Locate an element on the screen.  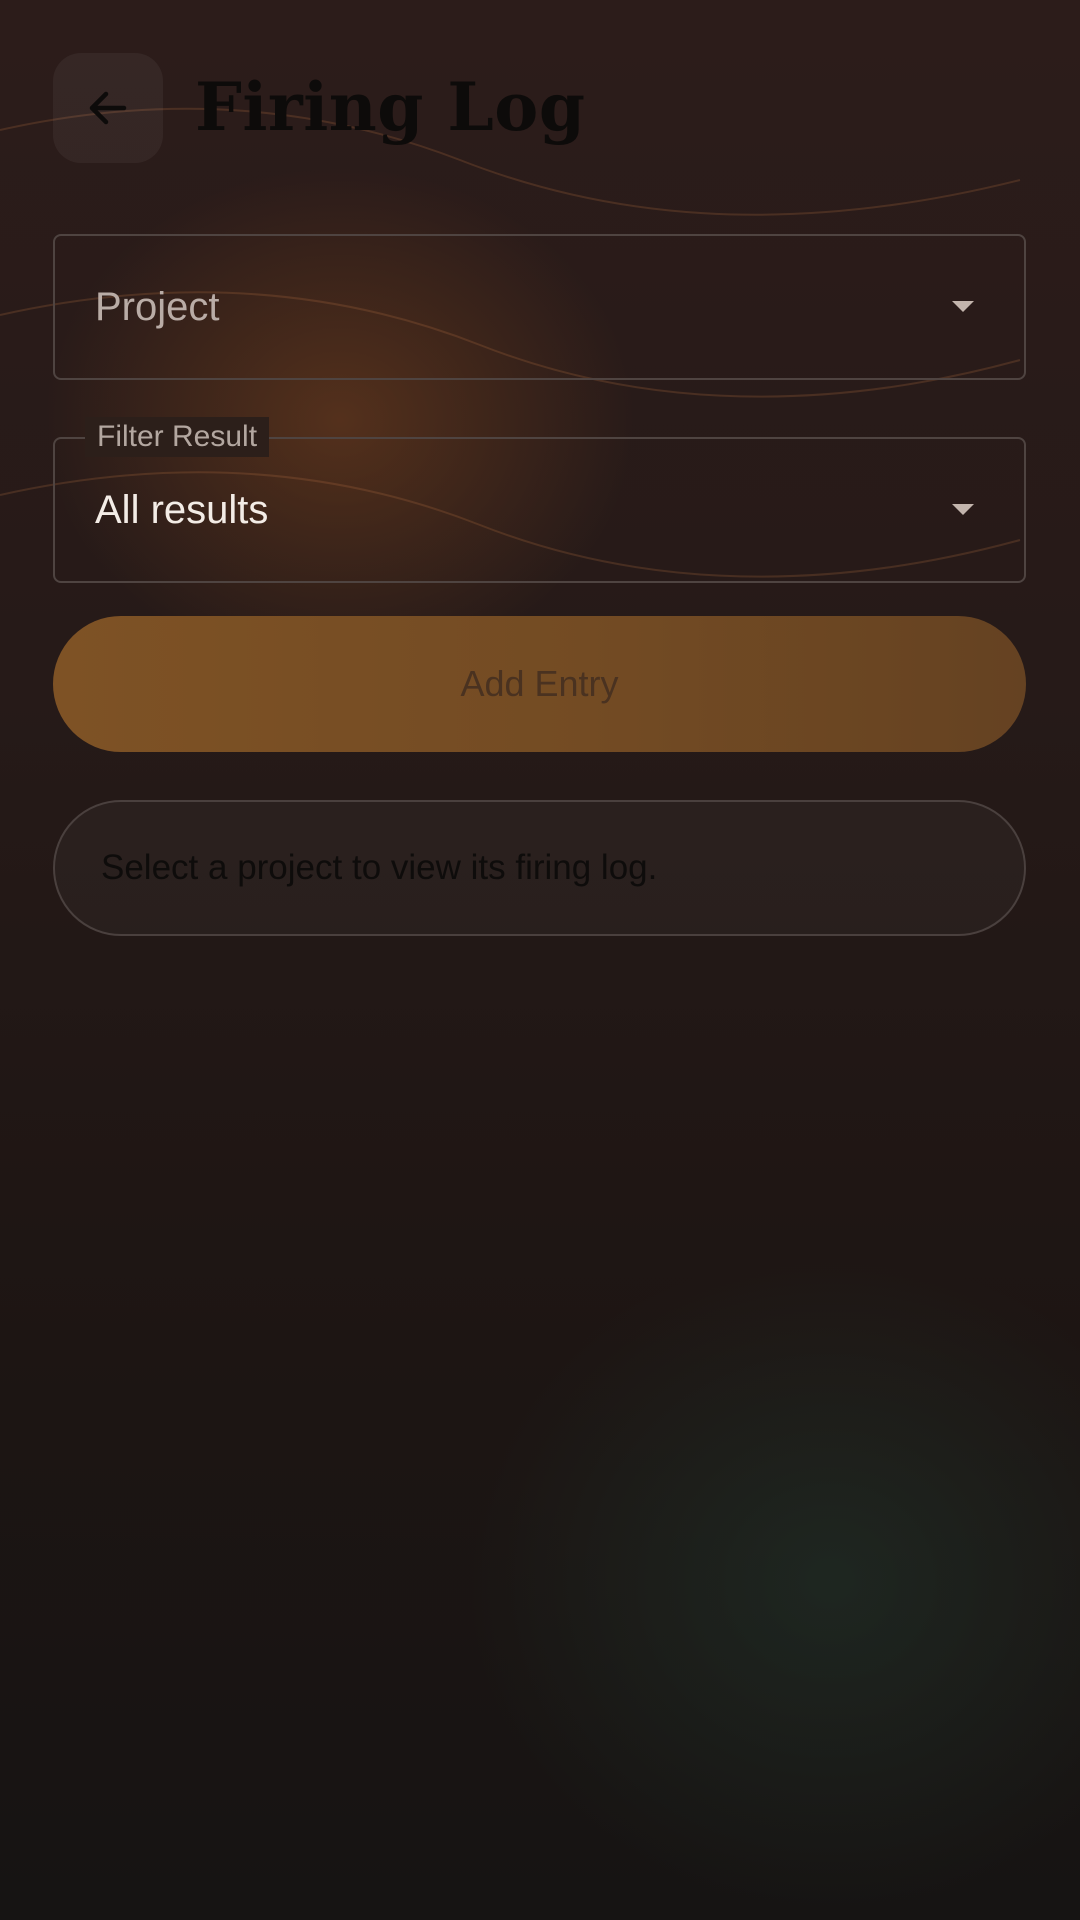
arrow-left-icon is located at coordinates (108, 108).